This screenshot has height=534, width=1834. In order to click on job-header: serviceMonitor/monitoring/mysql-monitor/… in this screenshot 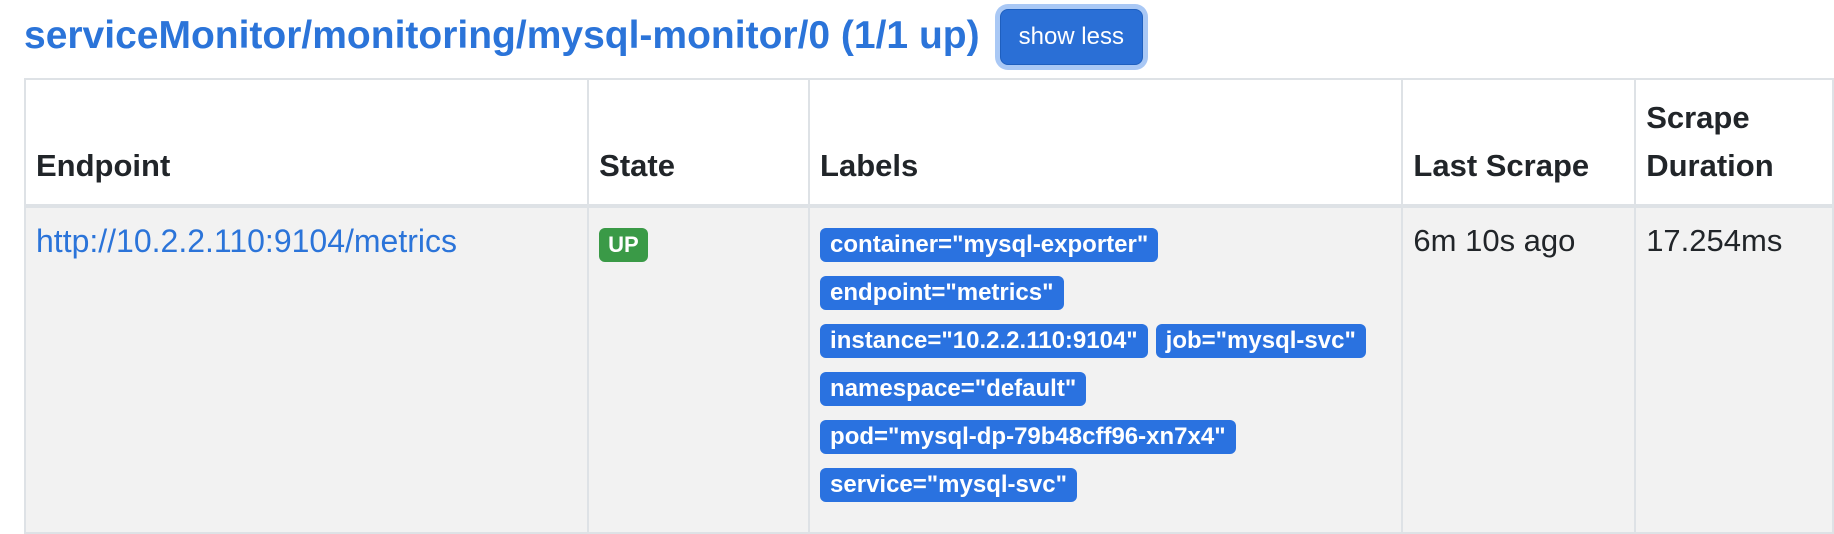, I will do `click(583, 36)`.